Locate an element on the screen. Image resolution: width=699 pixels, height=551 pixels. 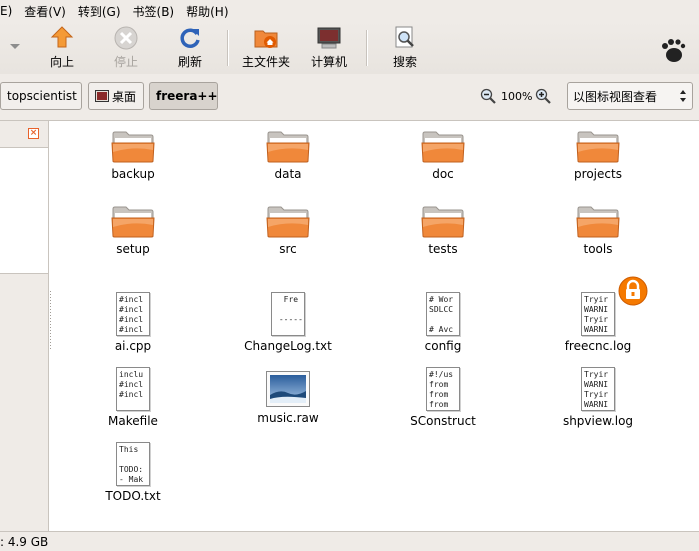
path-button-topscientist: topscientist is located at coordinates (41, 96).